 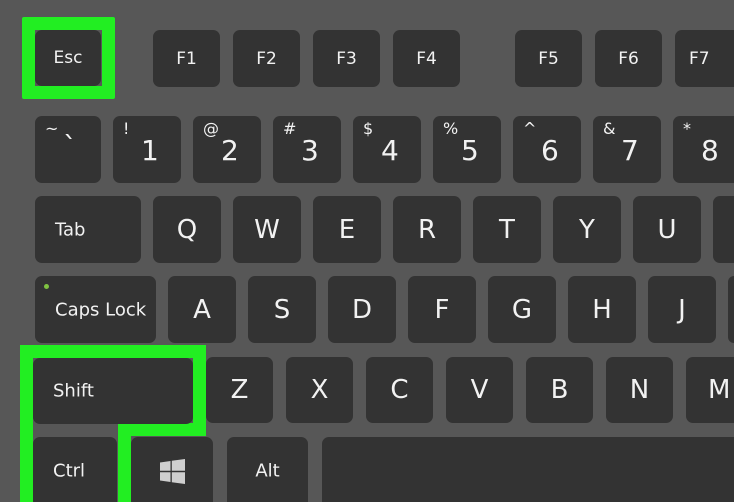 I want to click on key-b: B, so click(x=559, y=390).